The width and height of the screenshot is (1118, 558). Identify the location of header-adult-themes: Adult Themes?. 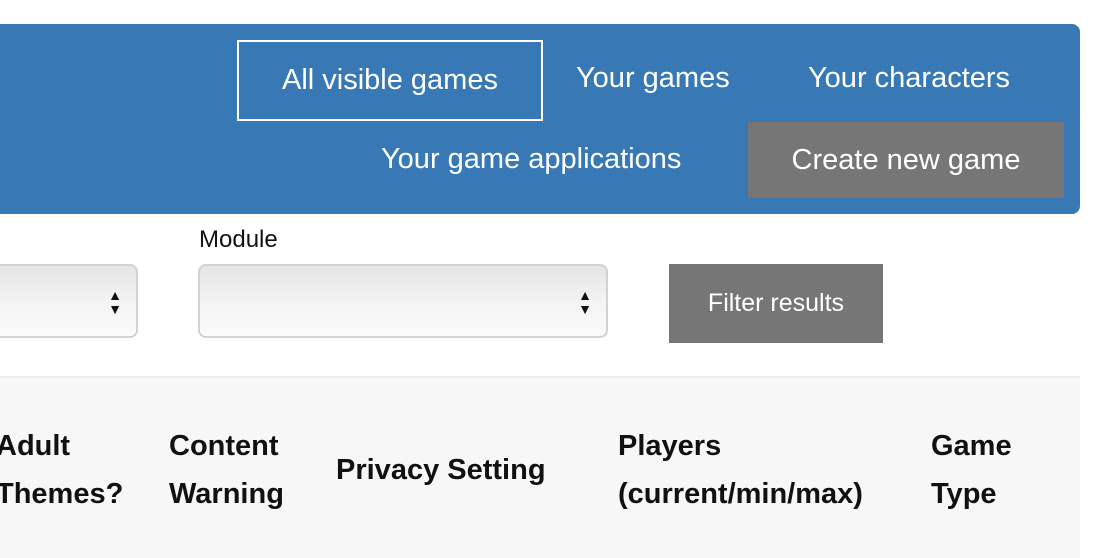
(62, 470).